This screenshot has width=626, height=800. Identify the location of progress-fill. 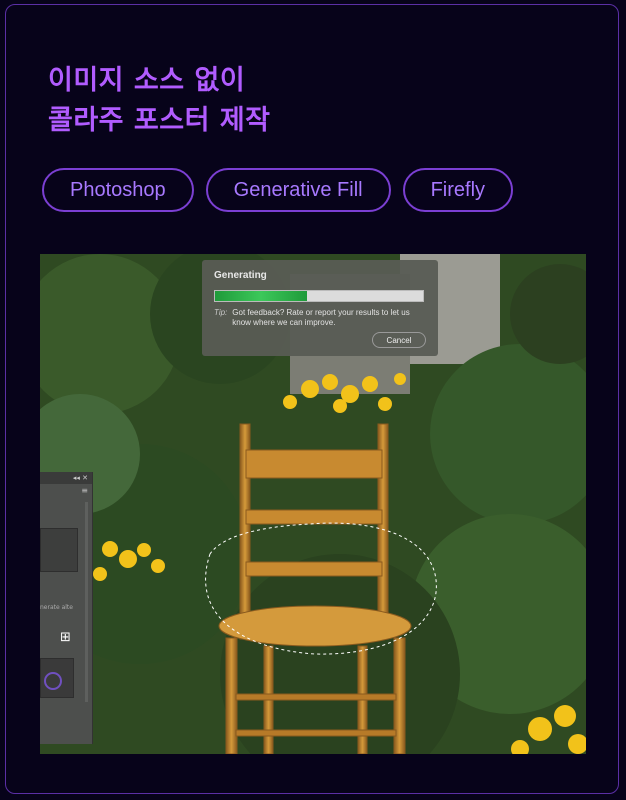
(261, 296).